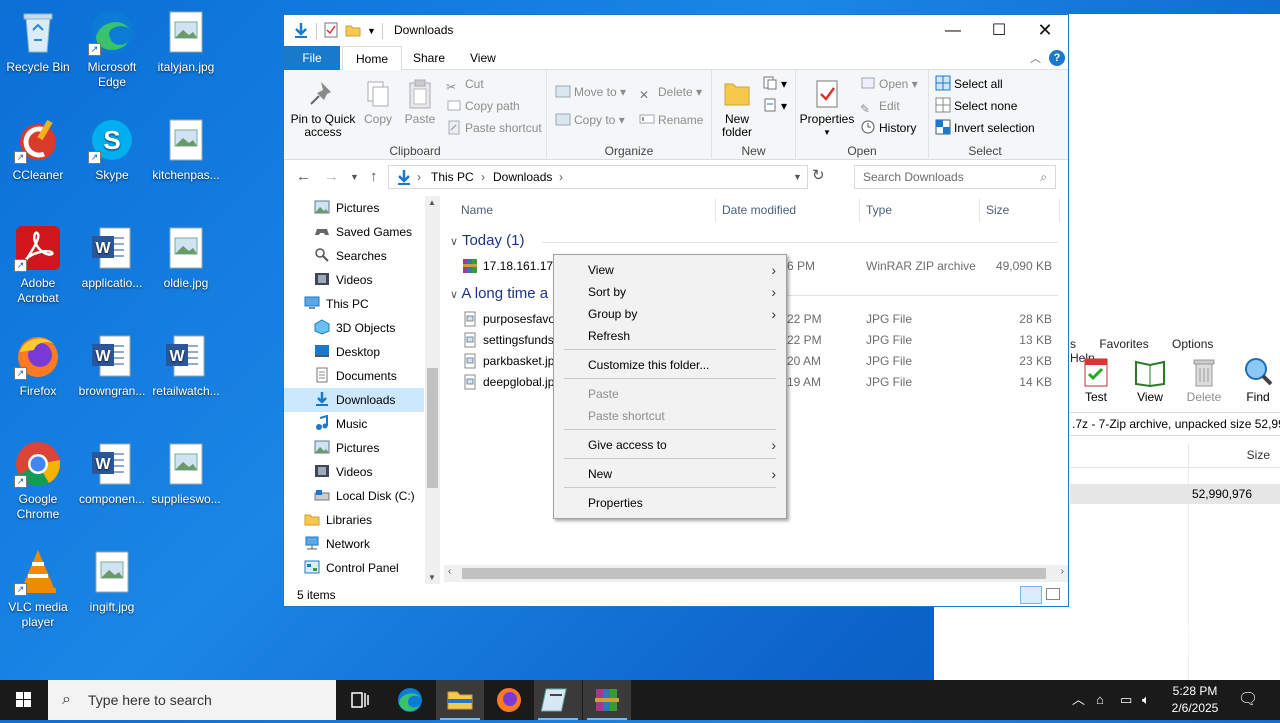 Image resolution: width=1280 pixels, height=723 pixels. I want to click on ethernet-icon: ▭, so click(1126, 700).